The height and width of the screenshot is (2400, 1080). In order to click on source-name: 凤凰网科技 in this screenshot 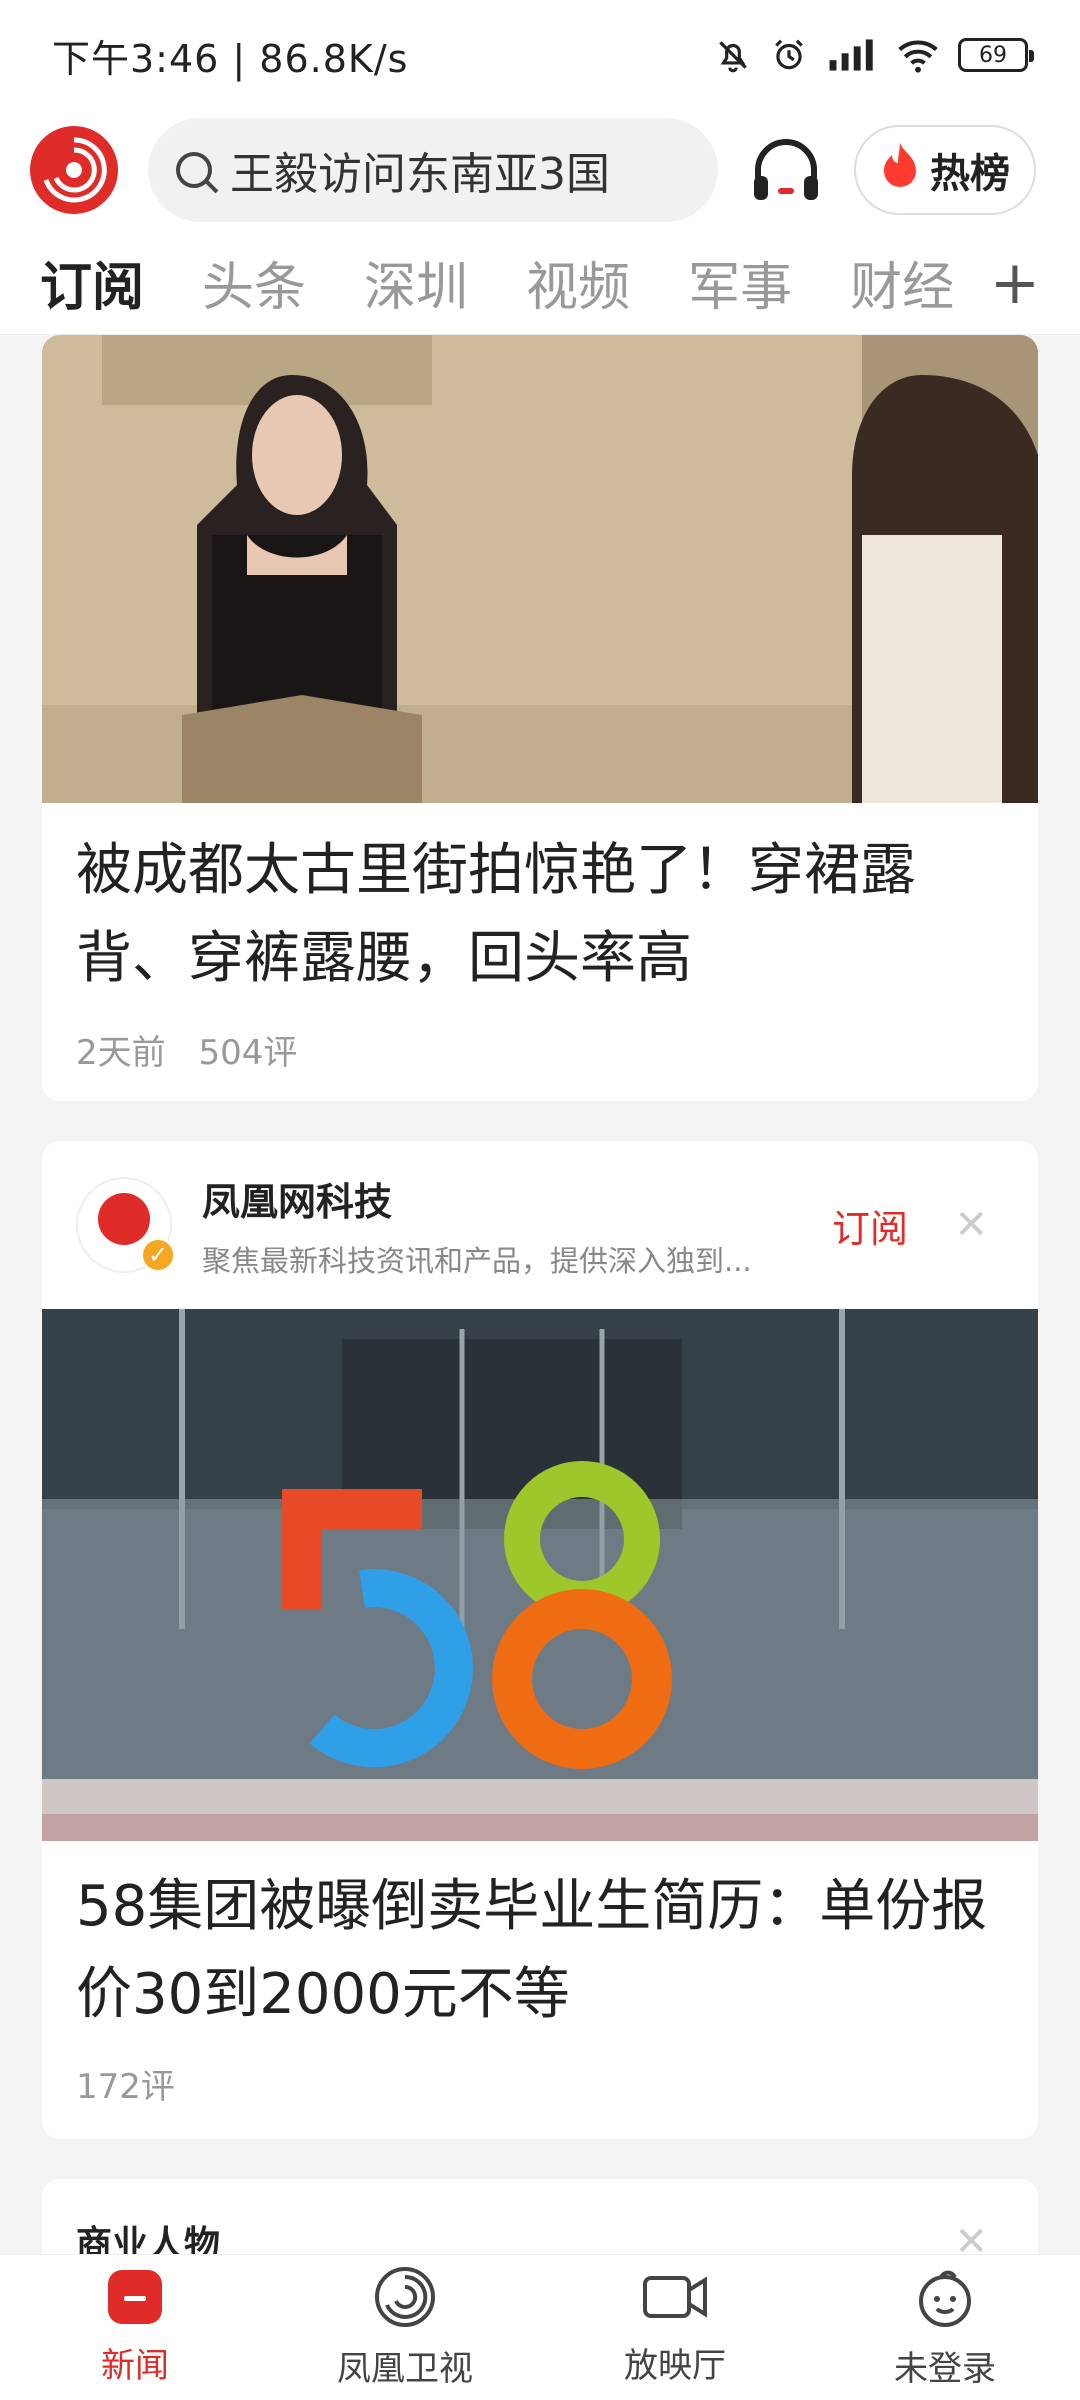, I will do `click(502, 1198)`.